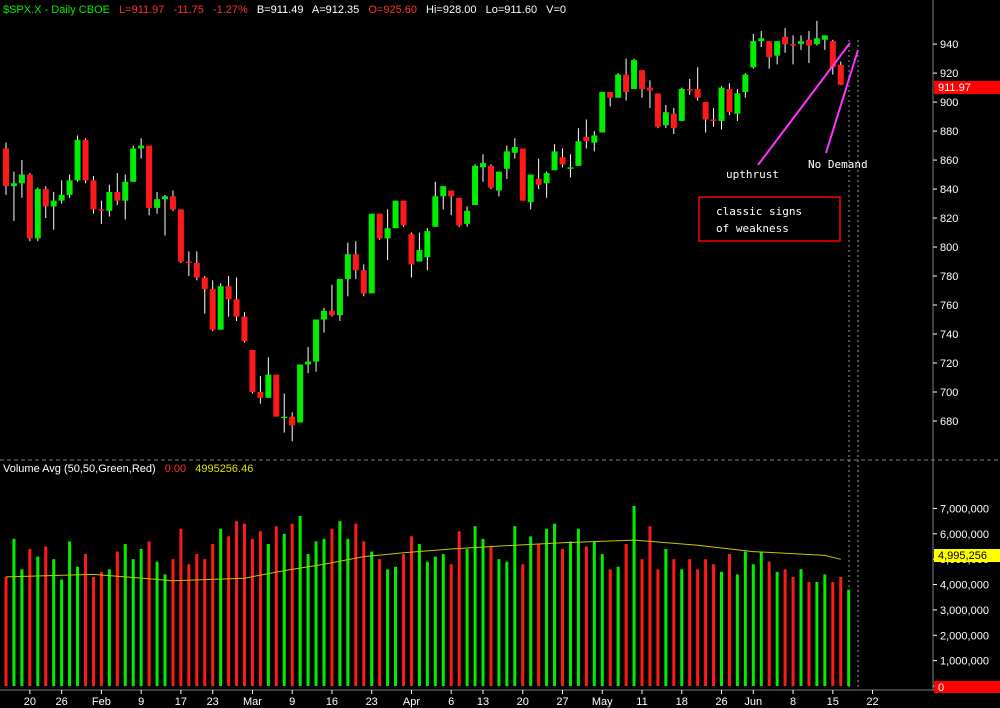 This screenshot has width=1000, height=708. What do you see at coordinates (451, 10) in the screenshot?
I see `header-high: Hi=928.00` at bounding box center [451, 10].